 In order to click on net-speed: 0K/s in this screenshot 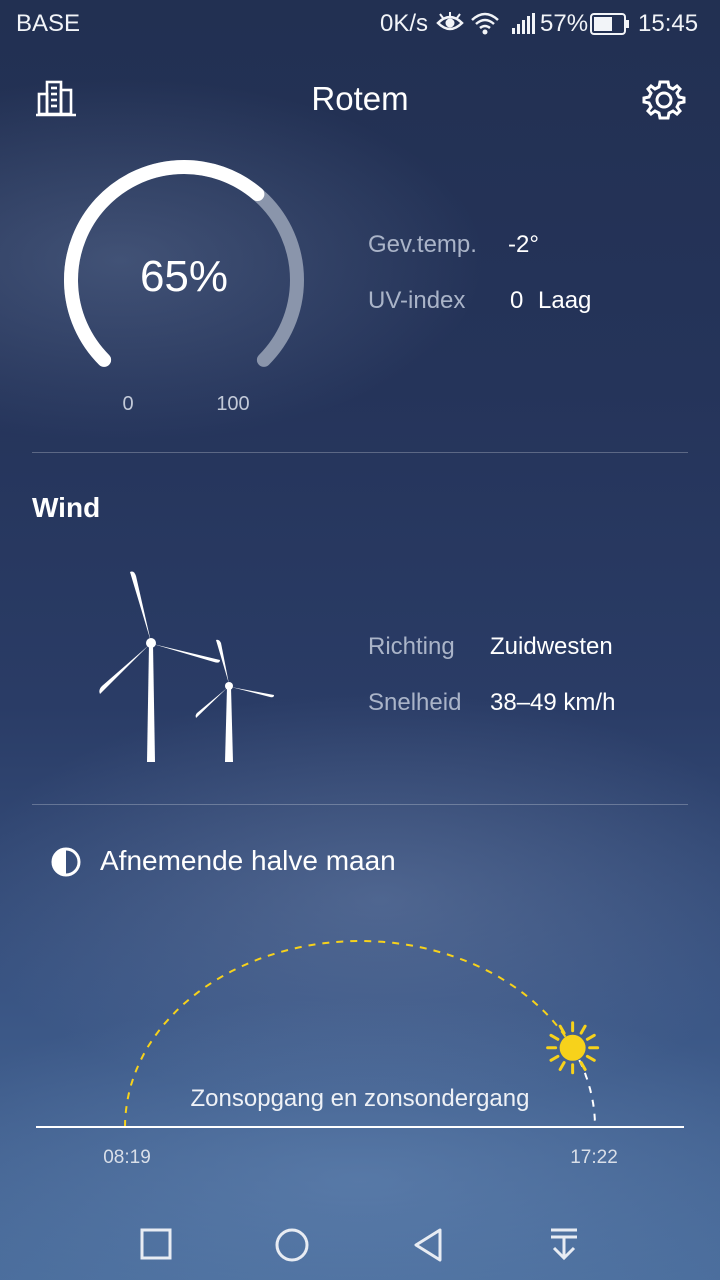, I will do `click(404, 23)`.